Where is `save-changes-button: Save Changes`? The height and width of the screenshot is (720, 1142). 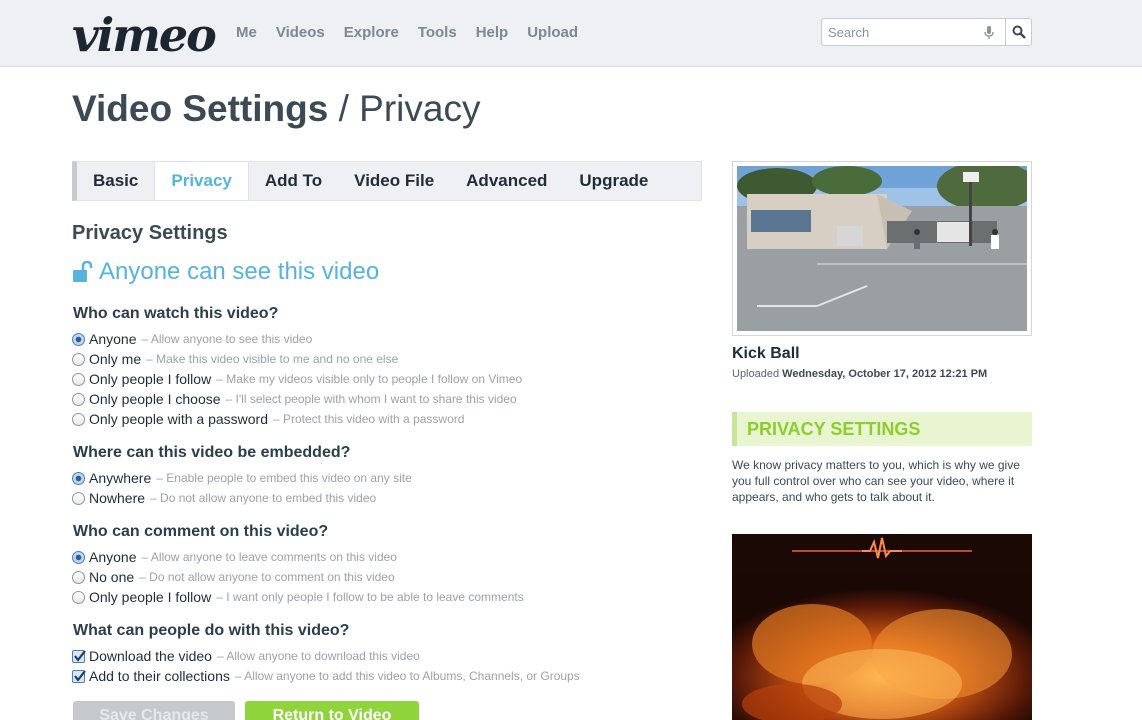 save-changes-button: Save Changes is located at coordinates (154, 710).